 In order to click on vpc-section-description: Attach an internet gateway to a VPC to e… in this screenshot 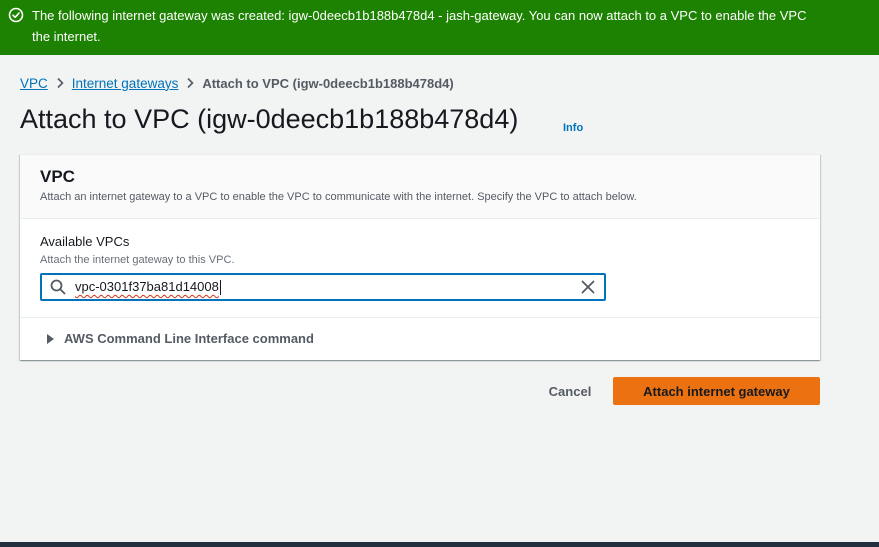, I will do `click(338, 197)`.